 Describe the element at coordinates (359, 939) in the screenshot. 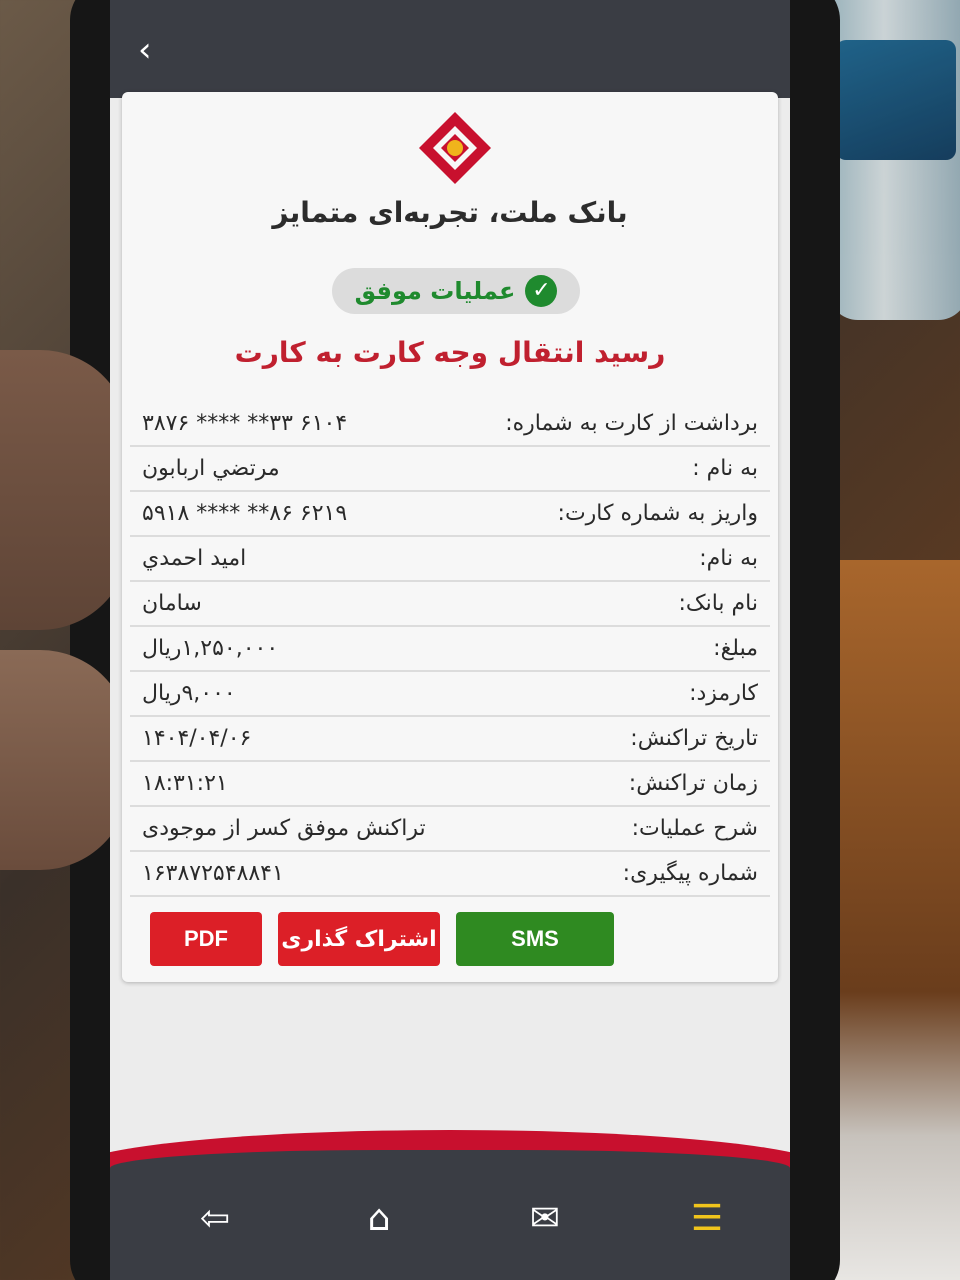

I see `share-button: اشتراک گذاری` at that location.